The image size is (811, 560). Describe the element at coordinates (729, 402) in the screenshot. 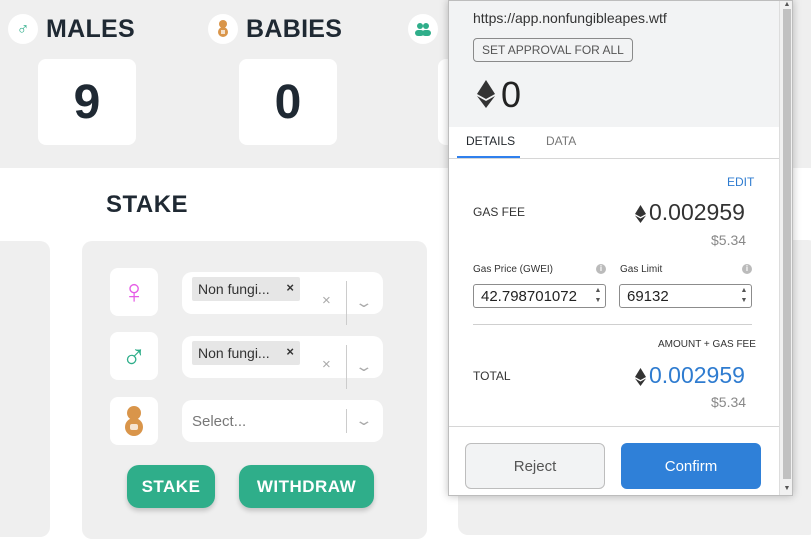

I see `total-fiat: $5.34` at that location.